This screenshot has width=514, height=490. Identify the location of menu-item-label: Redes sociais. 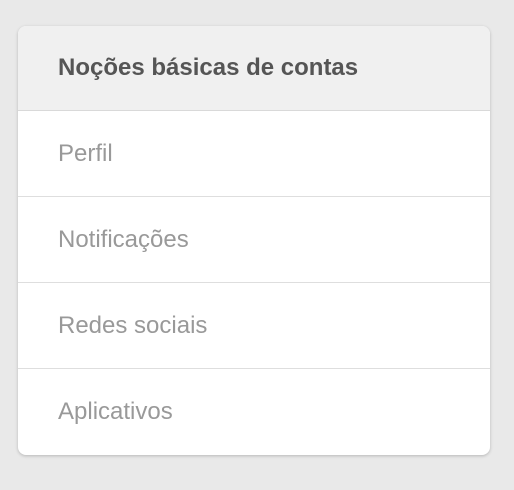
(133, 325).